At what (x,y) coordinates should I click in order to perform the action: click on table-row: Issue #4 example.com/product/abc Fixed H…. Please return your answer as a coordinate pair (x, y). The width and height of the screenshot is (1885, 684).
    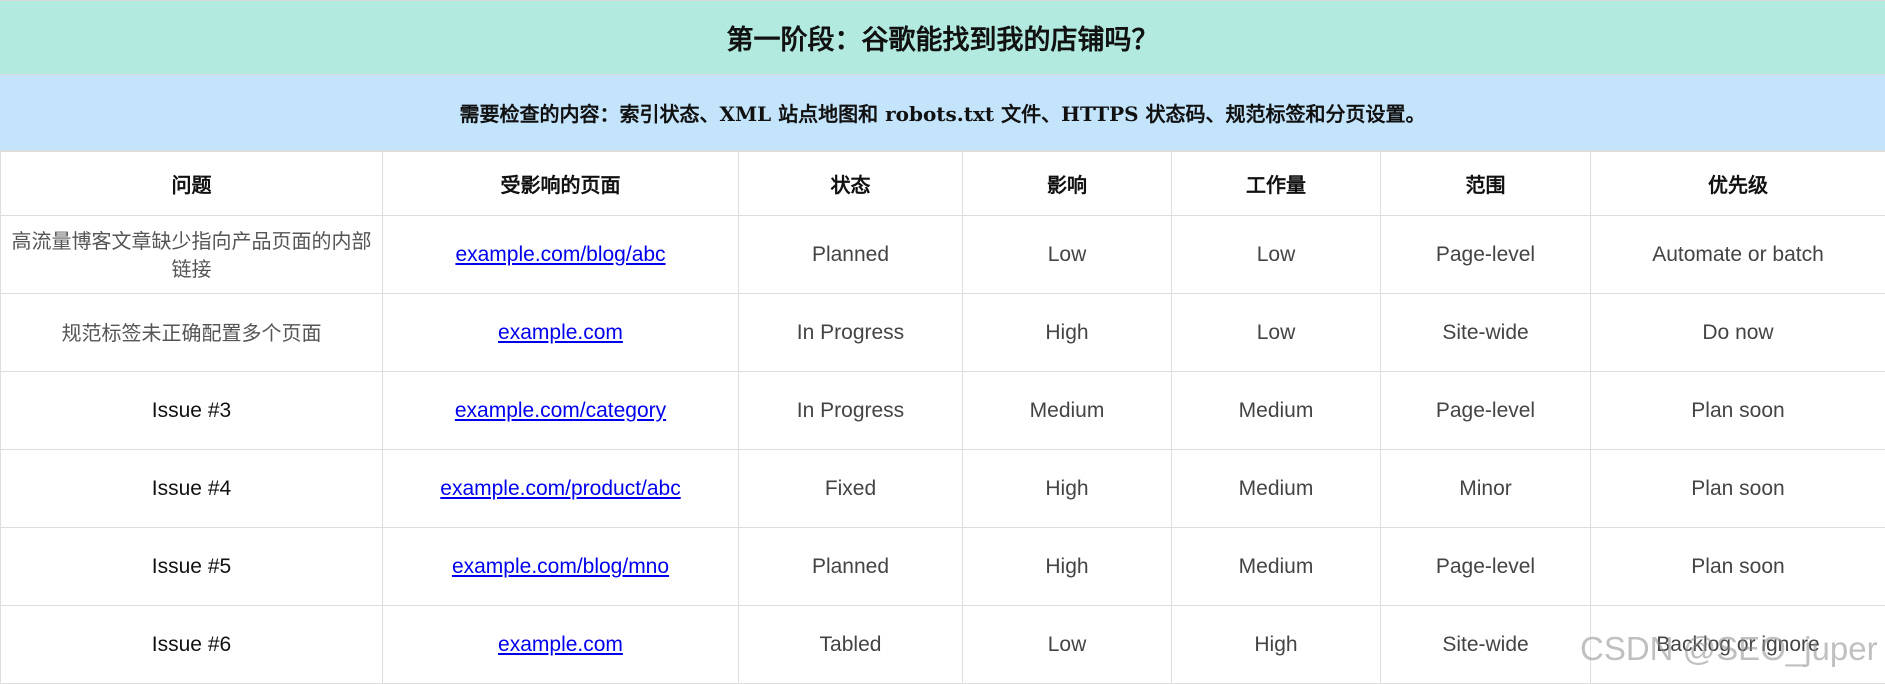
    Looking at the image, I should click on (942, 488).